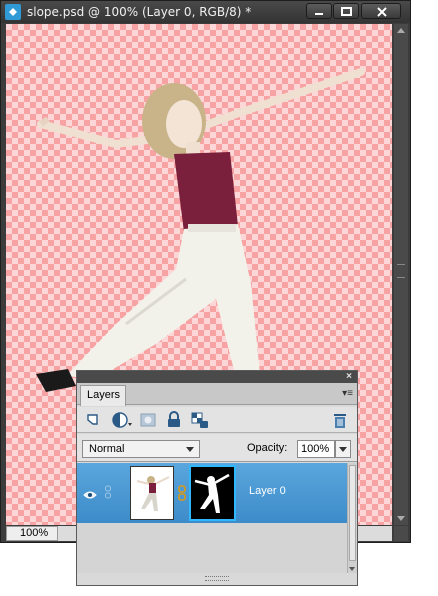 The height and width of the screenshot is (596, 438). What do you see at coordinates (32, 533) in the screenshot?
I see `zoom-level-field: 100%` at bounding box center [32, 533].